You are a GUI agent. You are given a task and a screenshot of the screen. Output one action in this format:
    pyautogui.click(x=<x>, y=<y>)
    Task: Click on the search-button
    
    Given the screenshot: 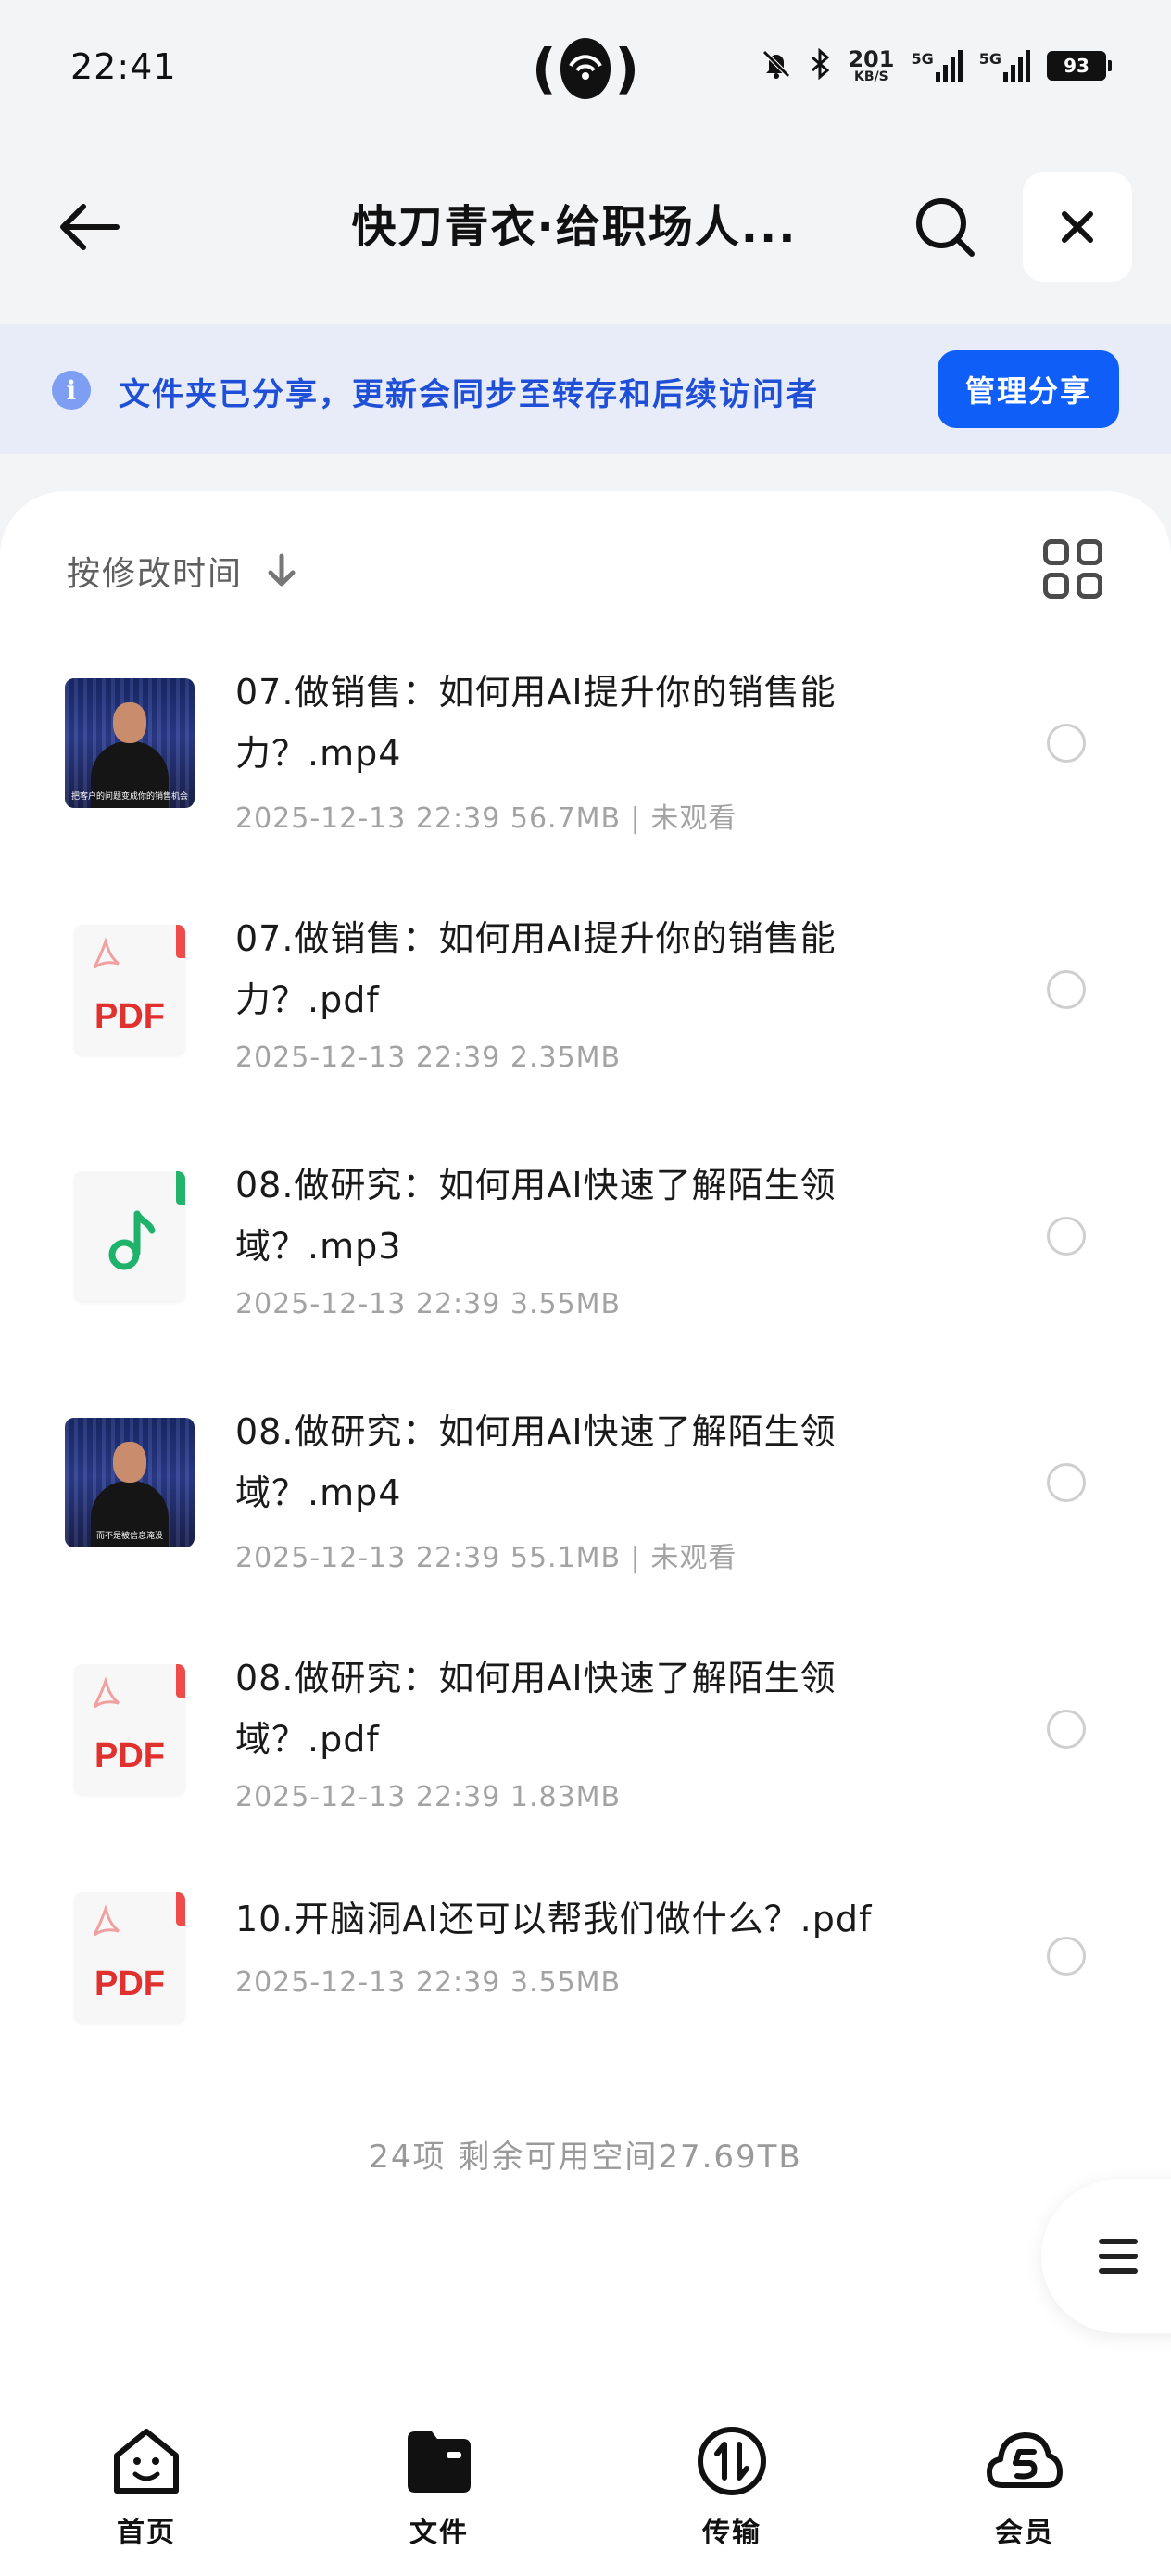 What is the action you would take?
    pyautogui.click(x=945, y=227)
    